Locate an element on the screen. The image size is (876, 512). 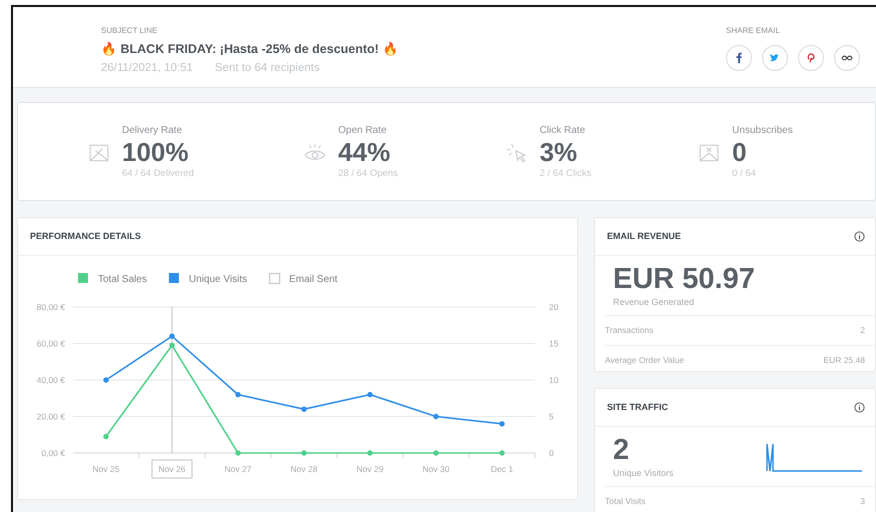
axis-label: 0 is located at coordinates (551, 453).